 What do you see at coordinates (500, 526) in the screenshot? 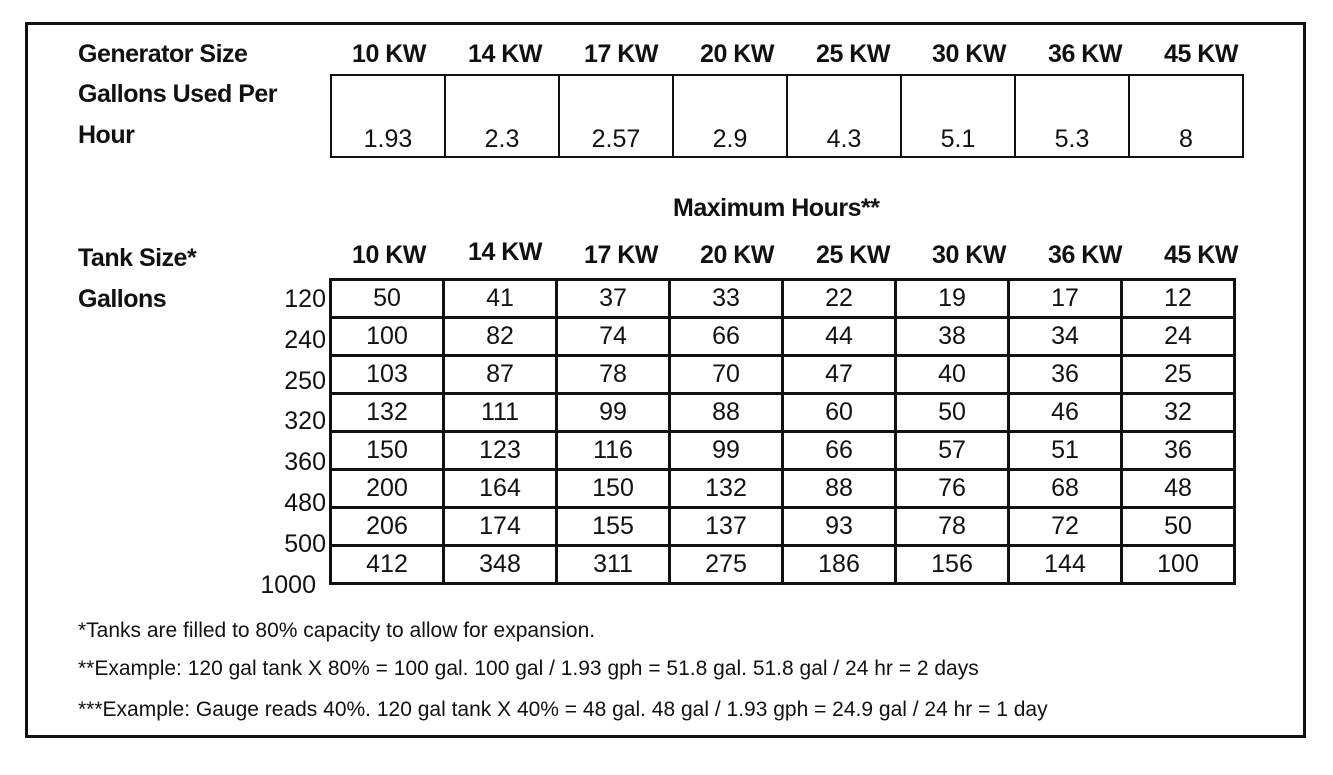
I see `hours-cell: 174` at bounding box center [500, 526].